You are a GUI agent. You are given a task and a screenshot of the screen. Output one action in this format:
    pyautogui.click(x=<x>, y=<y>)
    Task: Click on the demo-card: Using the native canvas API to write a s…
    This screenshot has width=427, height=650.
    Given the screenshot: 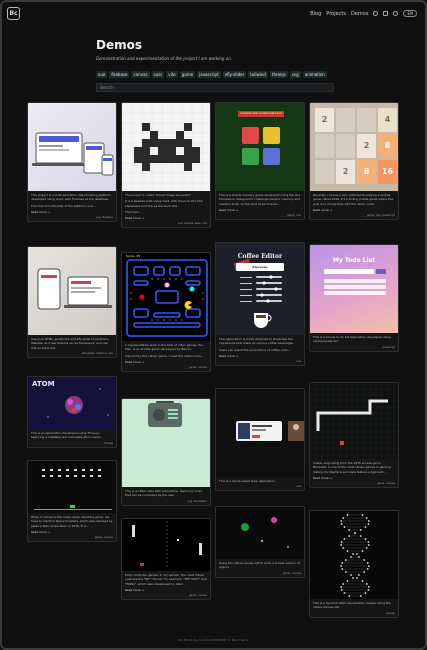 What is the action you would take?
    pyautogui.click(x=260, y=542)
    